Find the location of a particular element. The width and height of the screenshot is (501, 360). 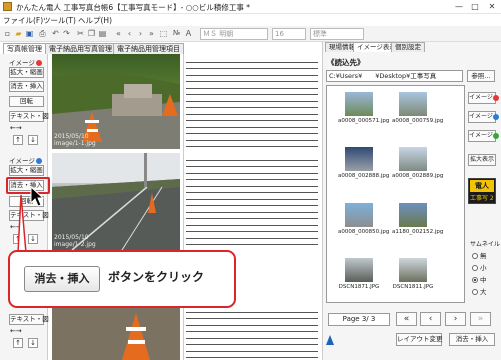

image-button-blue: イメージ is located at coordinates (483, 117).